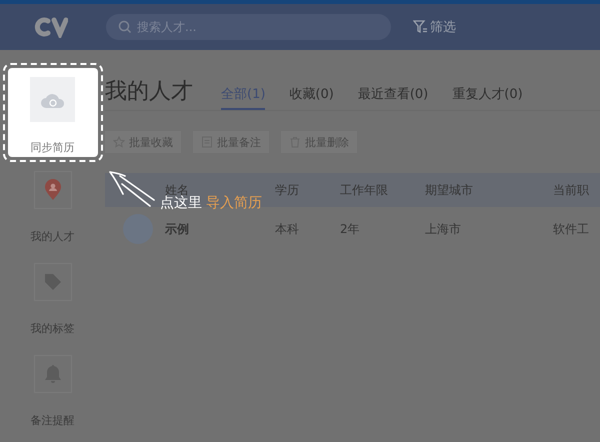 The height and width of the screenshot is (442, 600). Describe the element at coordinates (571, 190) in the screenshot. I see `column-header: 当前职` at that location.